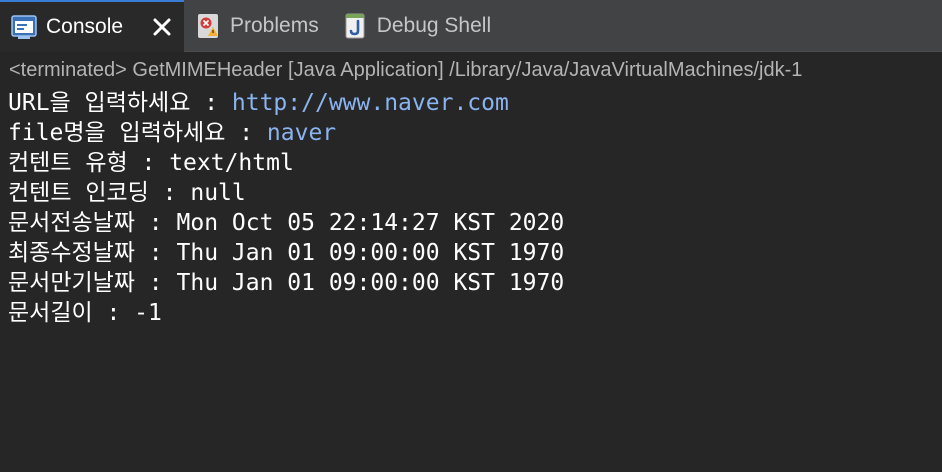 The image size is (942, 472). I want to click on console-icon, so click(24, 27).